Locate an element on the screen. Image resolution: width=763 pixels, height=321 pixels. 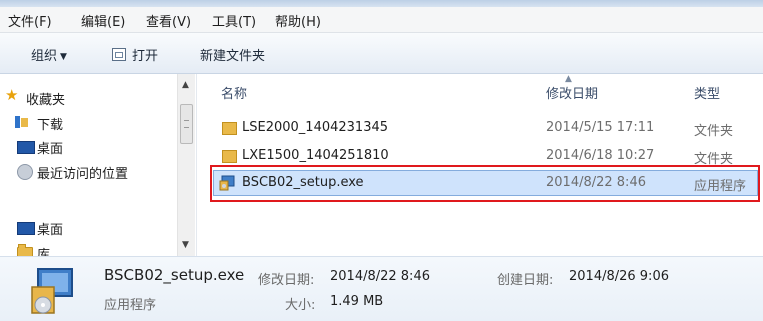
nav-item-label: 最近访问的位置 is located at coordinates (83, 174).